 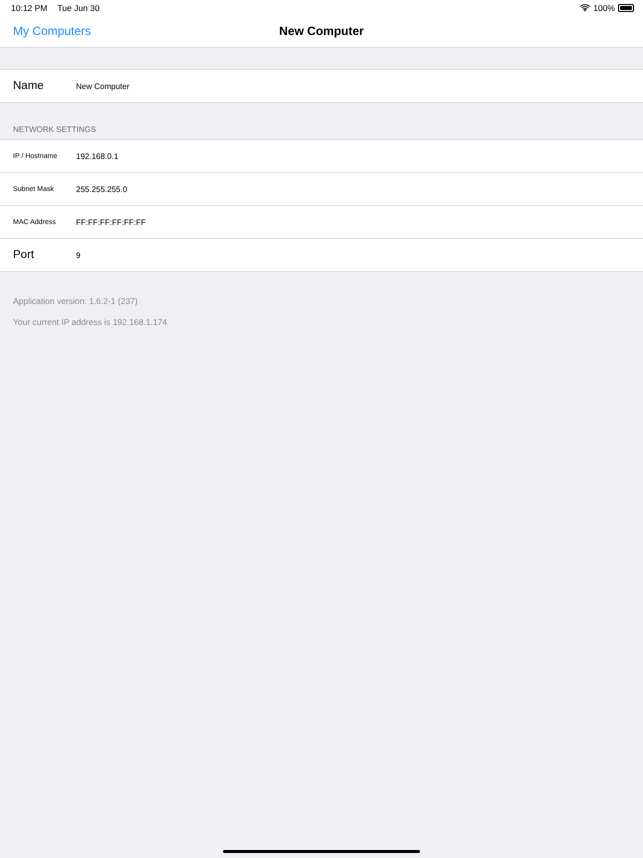 I want to click on input-field: 192.168.0.1, so click(x=226, y=156).